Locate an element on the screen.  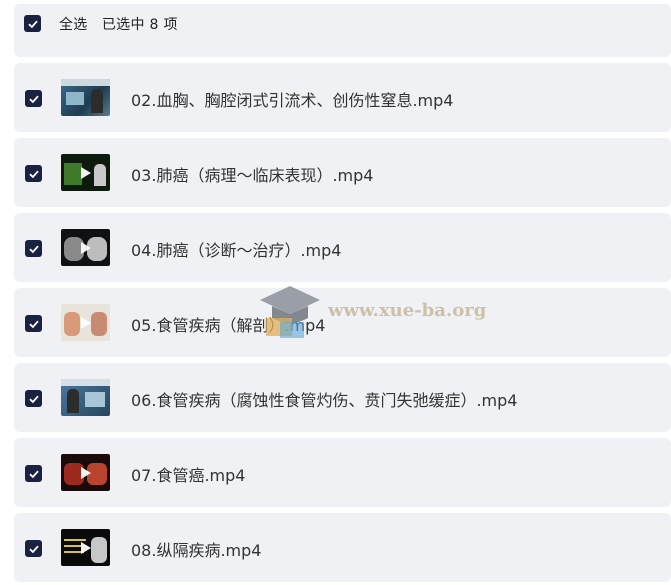
file-name: 06.食管疾病（腐蚀性食管灼伤、贲门失弛缓症）.mp4 is located at coordinates (324, 399).